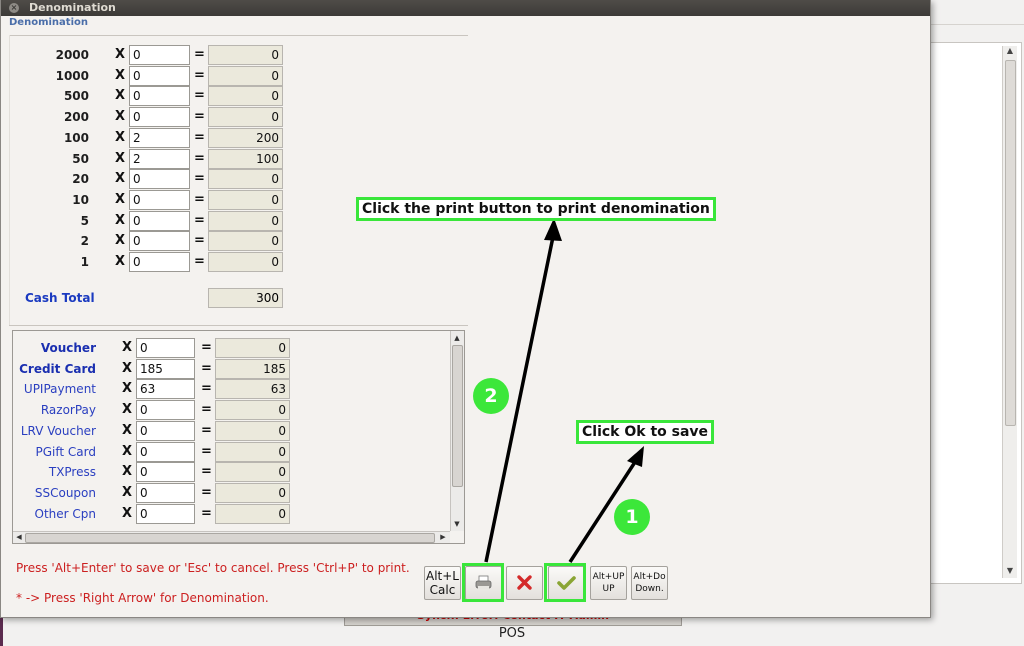 This screenshot has width=1024, height=646. I want to click on vertical-scroll-thumb, so click(457, 416).